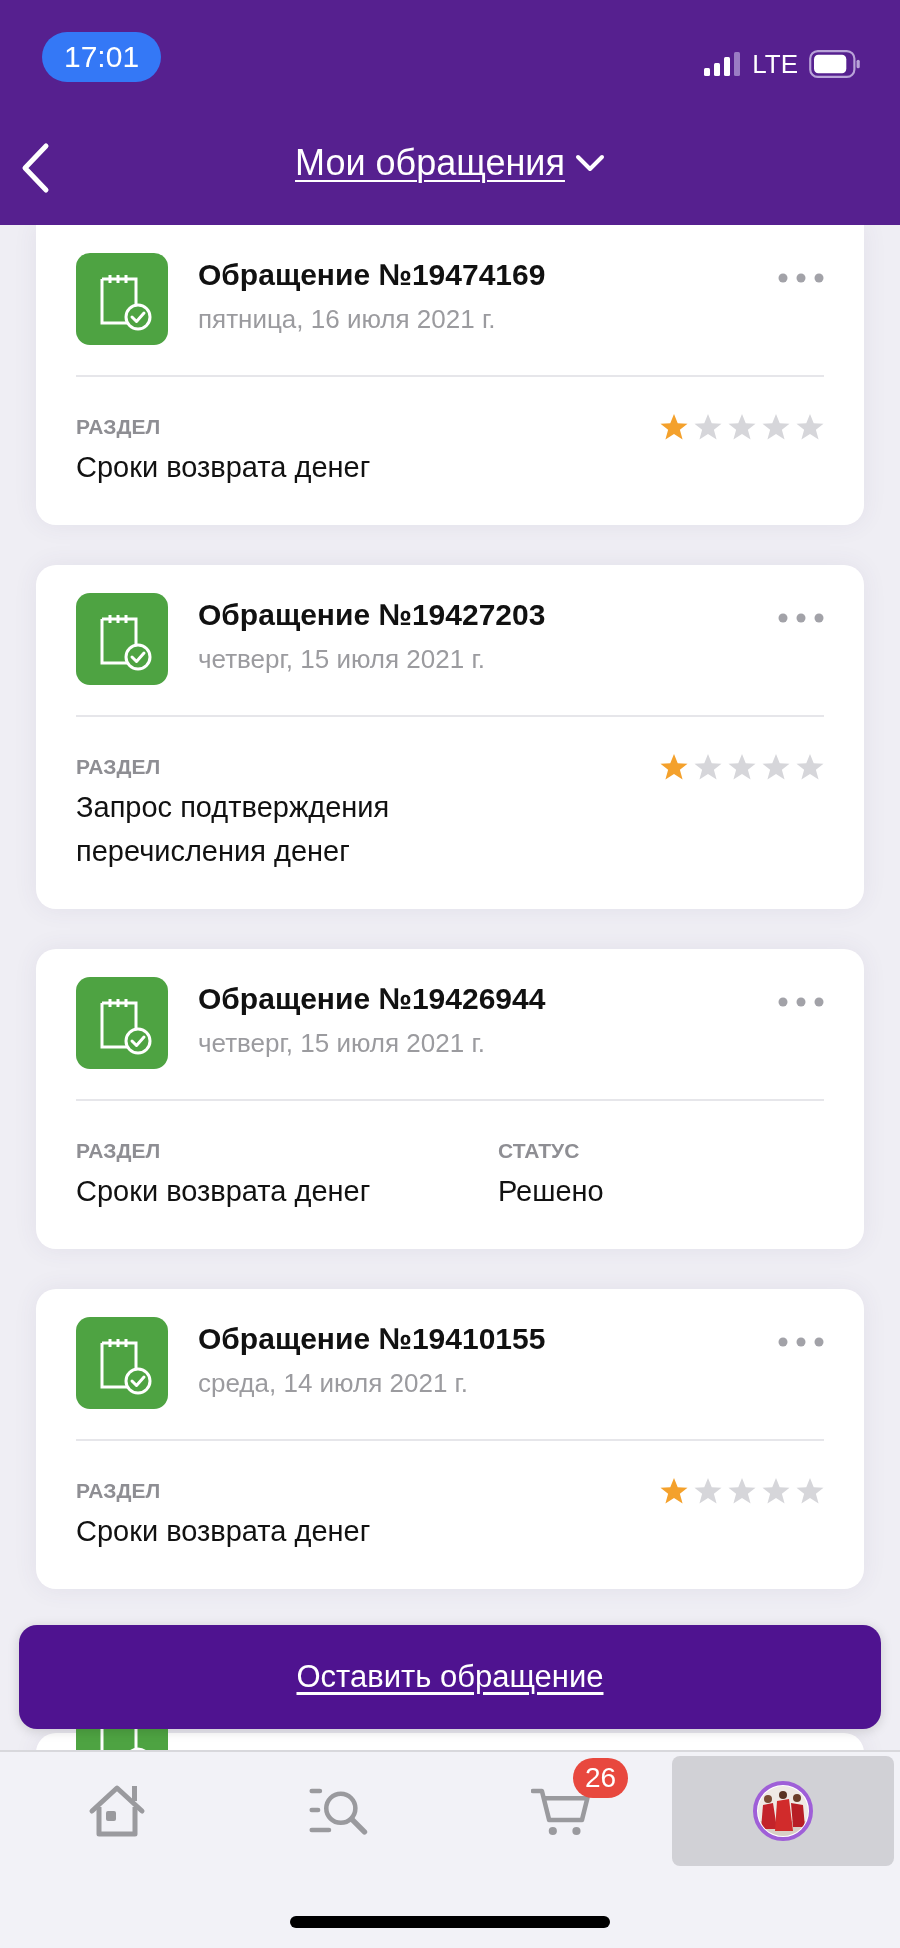 The height and width of the screenshot is (1948, 900). I want to click on ticket-title: Обращение №19410155, so click(372, 1339).